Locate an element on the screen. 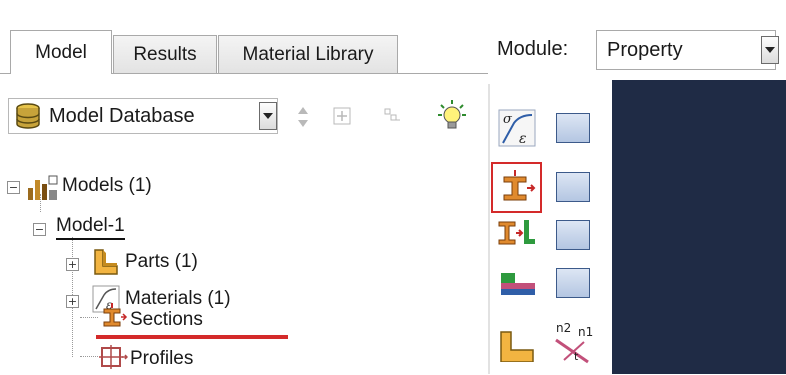  tree-connector is located at coordinates (89, 357).